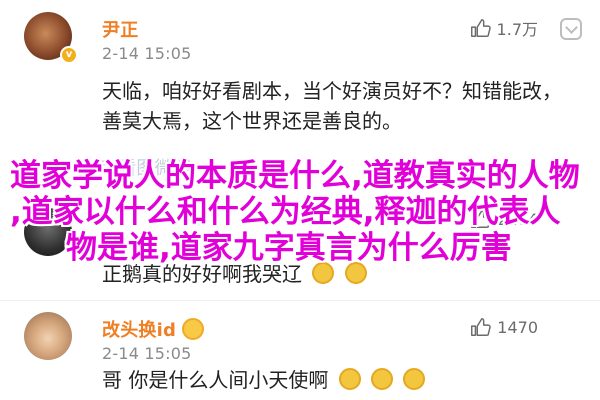 The height and width of the screenshot is (400, 600). What do you see at coordinates (517, 327) in the screenshot?
I see `like-count: 1470` at bounding box center [517, 327].